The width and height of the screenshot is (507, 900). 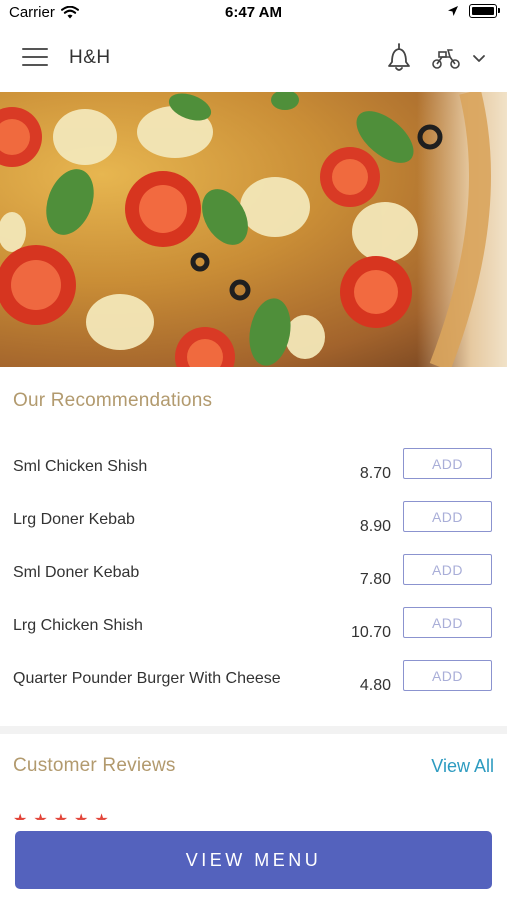 I want to click on recommendation-row: Sml Doner Kebab 7.80 ADD, so click(x=253, y=579).